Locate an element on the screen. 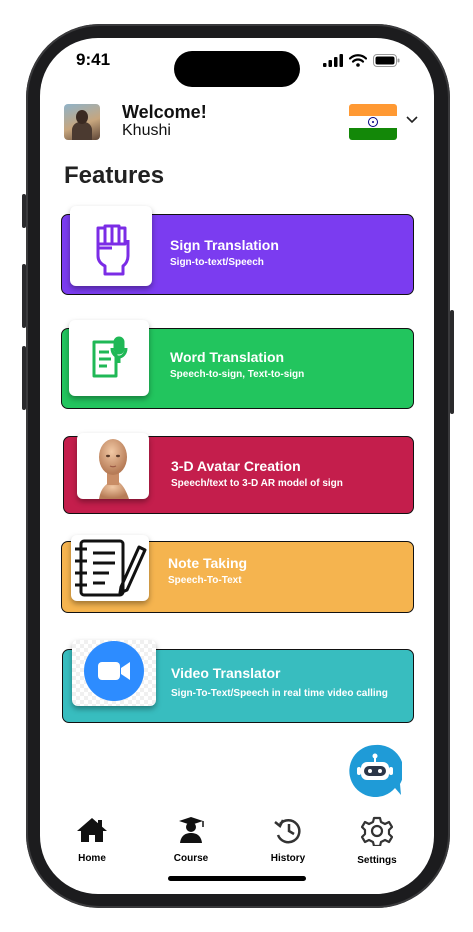 This screenshot has width=473, height=932. video-camera-icon is located at coordinates (114, 673).